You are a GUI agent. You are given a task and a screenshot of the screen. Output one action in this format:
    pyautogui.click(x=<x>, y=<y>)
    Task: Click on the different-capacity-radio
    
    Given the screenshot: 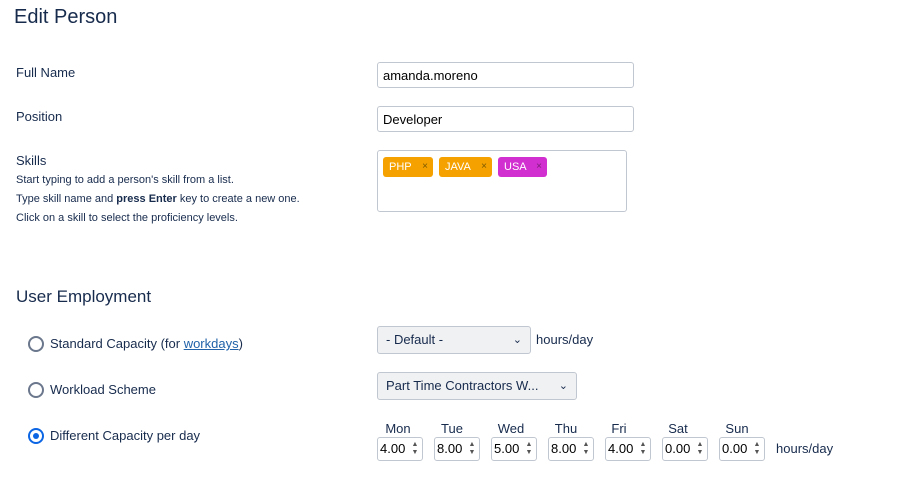 What is the action you would take?
    pyautogui.click(x=36, y=436)
    